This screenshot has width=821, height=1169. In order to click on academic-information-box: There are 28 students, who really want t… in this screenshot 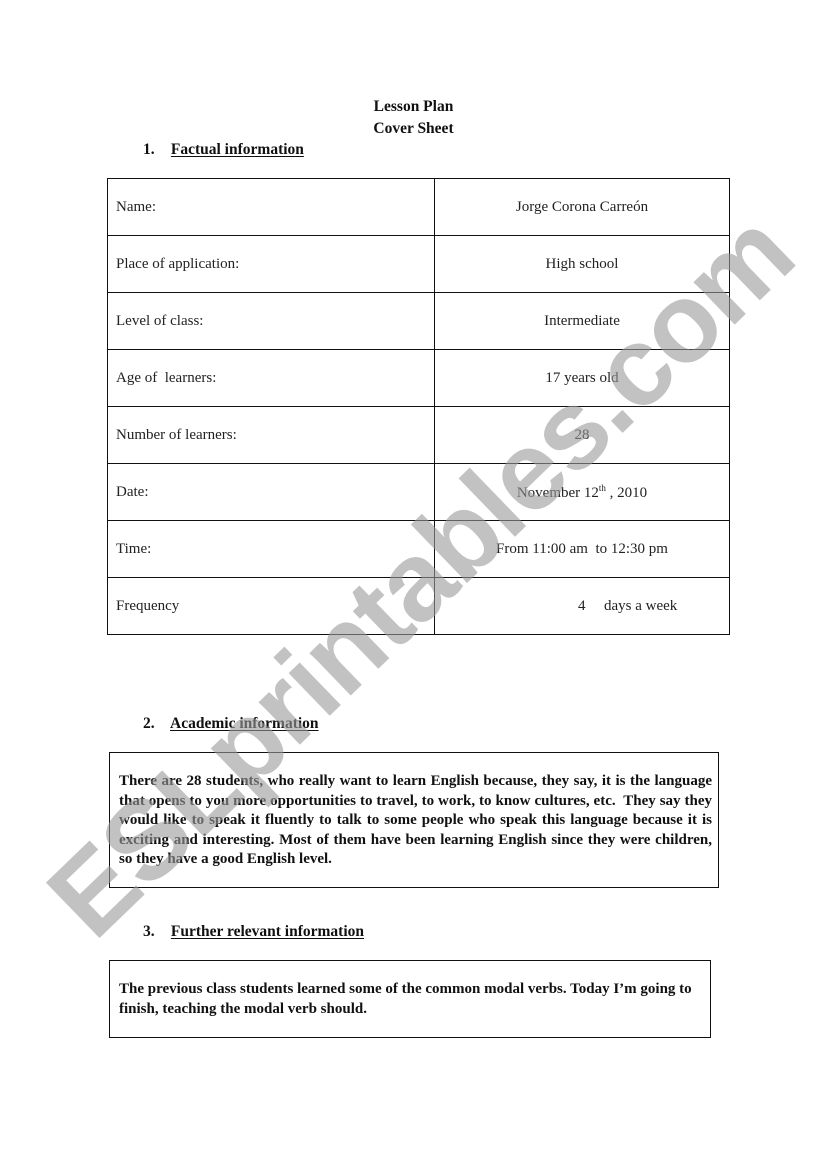, I will do `click(414, 820)`.